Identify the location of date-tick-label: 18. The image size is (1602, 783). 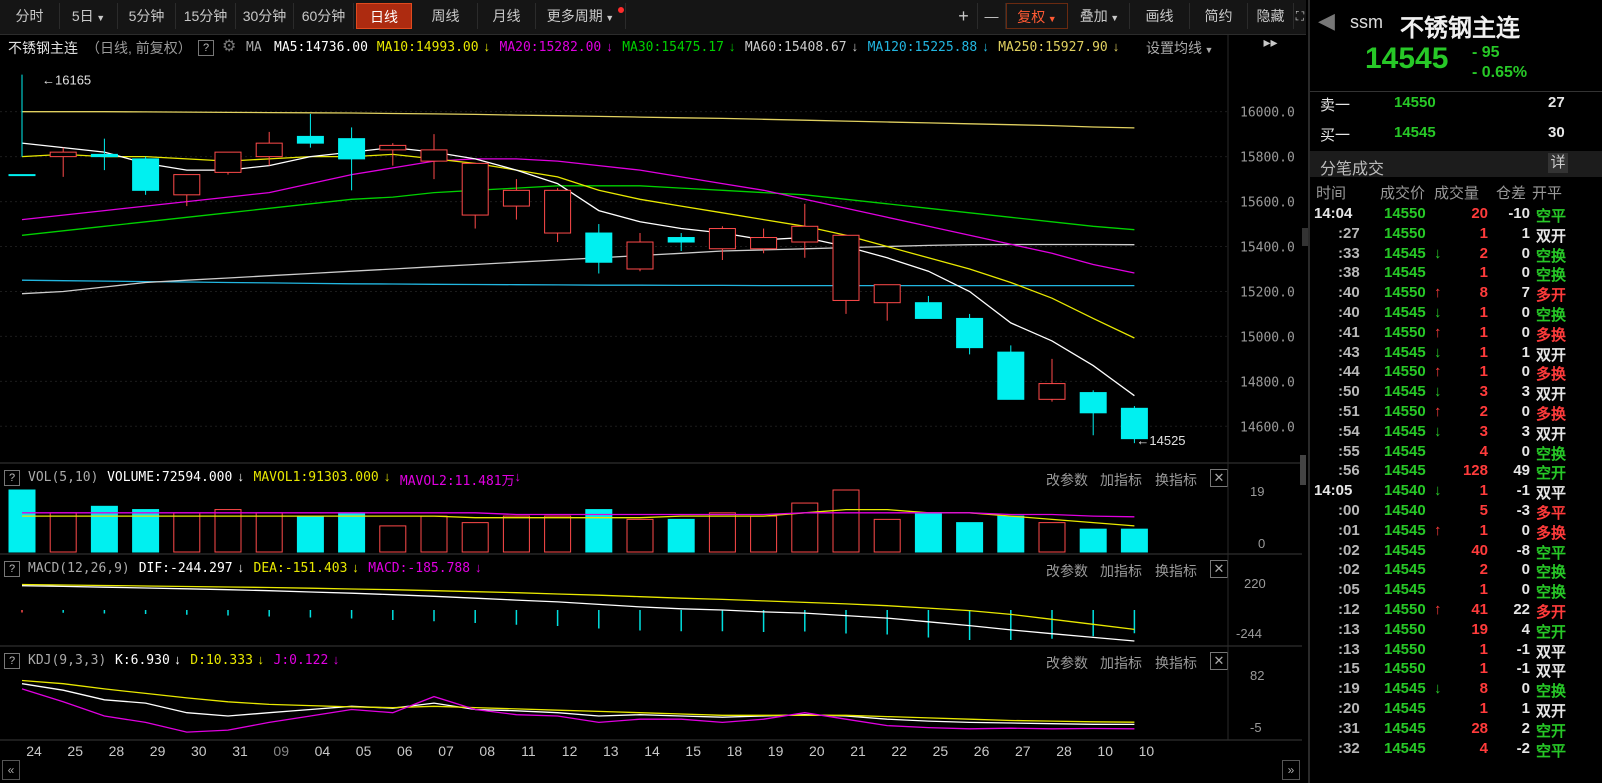
(735, 751).